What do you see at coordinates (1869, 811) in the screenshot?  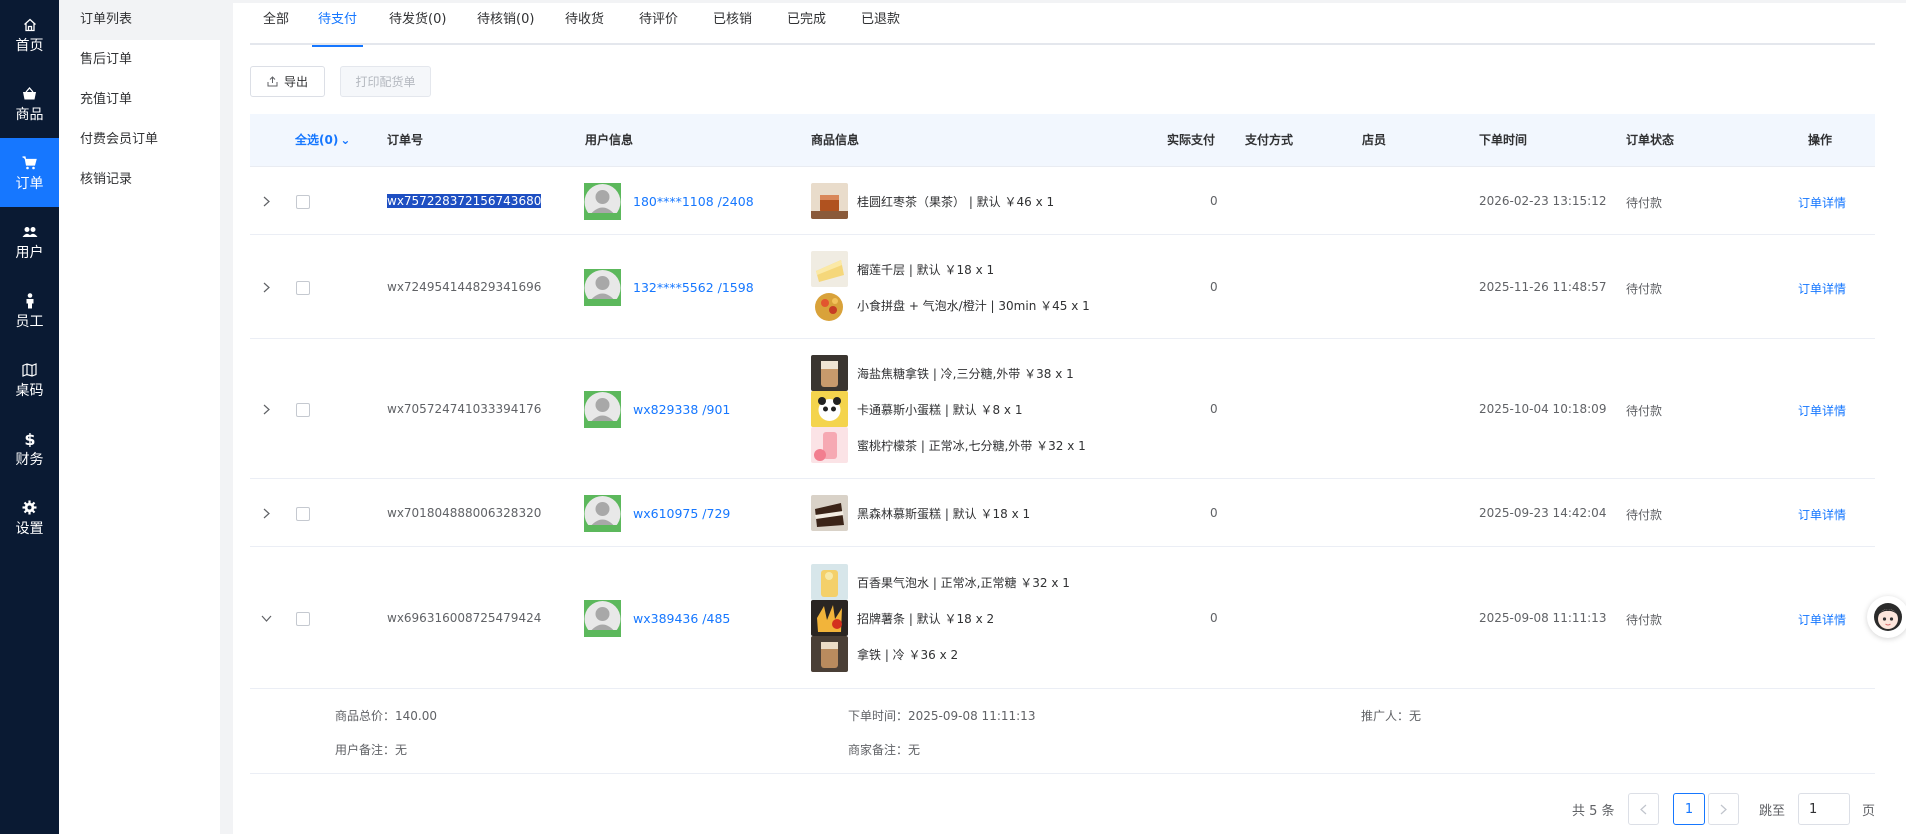 I see `page-suffix-label: 页` at bounding box center [1869, 811].